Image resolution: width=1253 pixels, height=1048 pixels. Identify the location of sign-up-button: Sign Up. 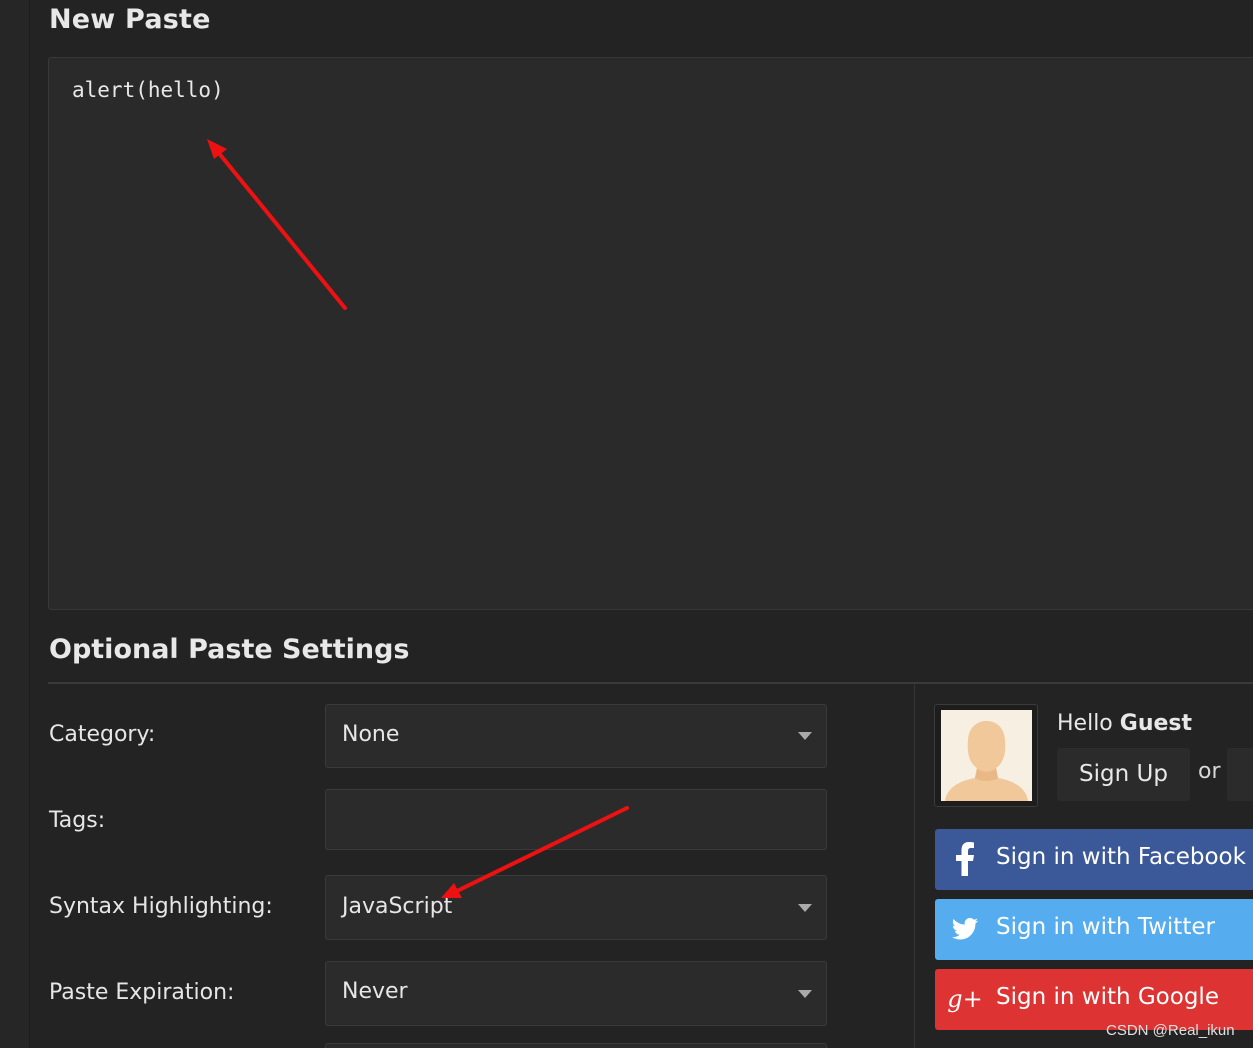
(1123, 774).